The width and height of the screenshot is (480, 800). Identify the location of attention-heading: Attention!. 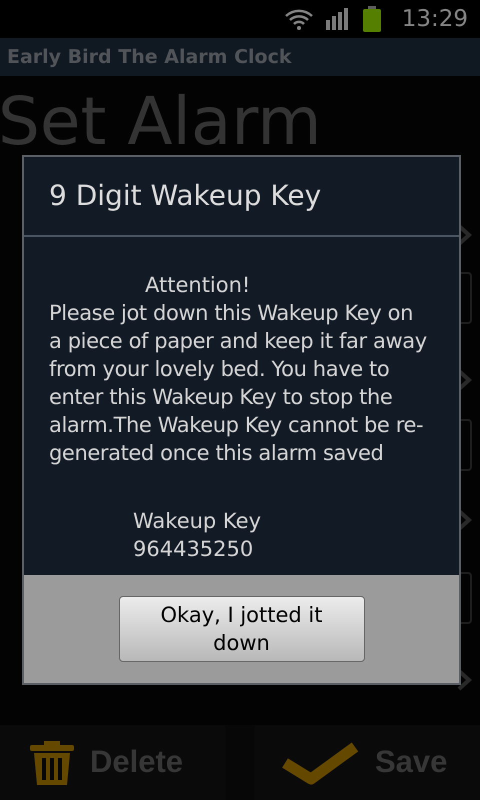
(197, 285).